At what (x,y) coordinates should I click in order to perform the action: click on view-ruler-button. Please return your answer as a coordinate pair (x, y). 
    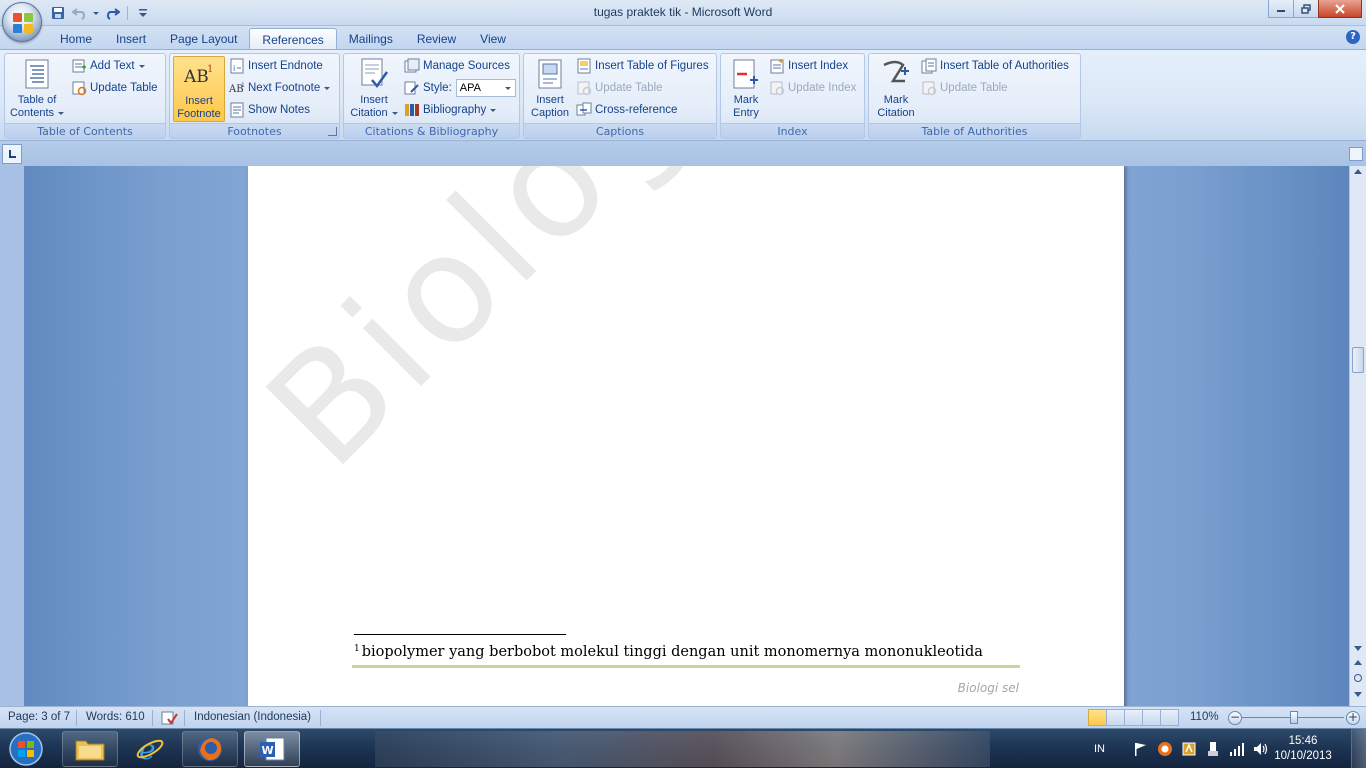
    Looking at the image, I should click on (1356, 154).